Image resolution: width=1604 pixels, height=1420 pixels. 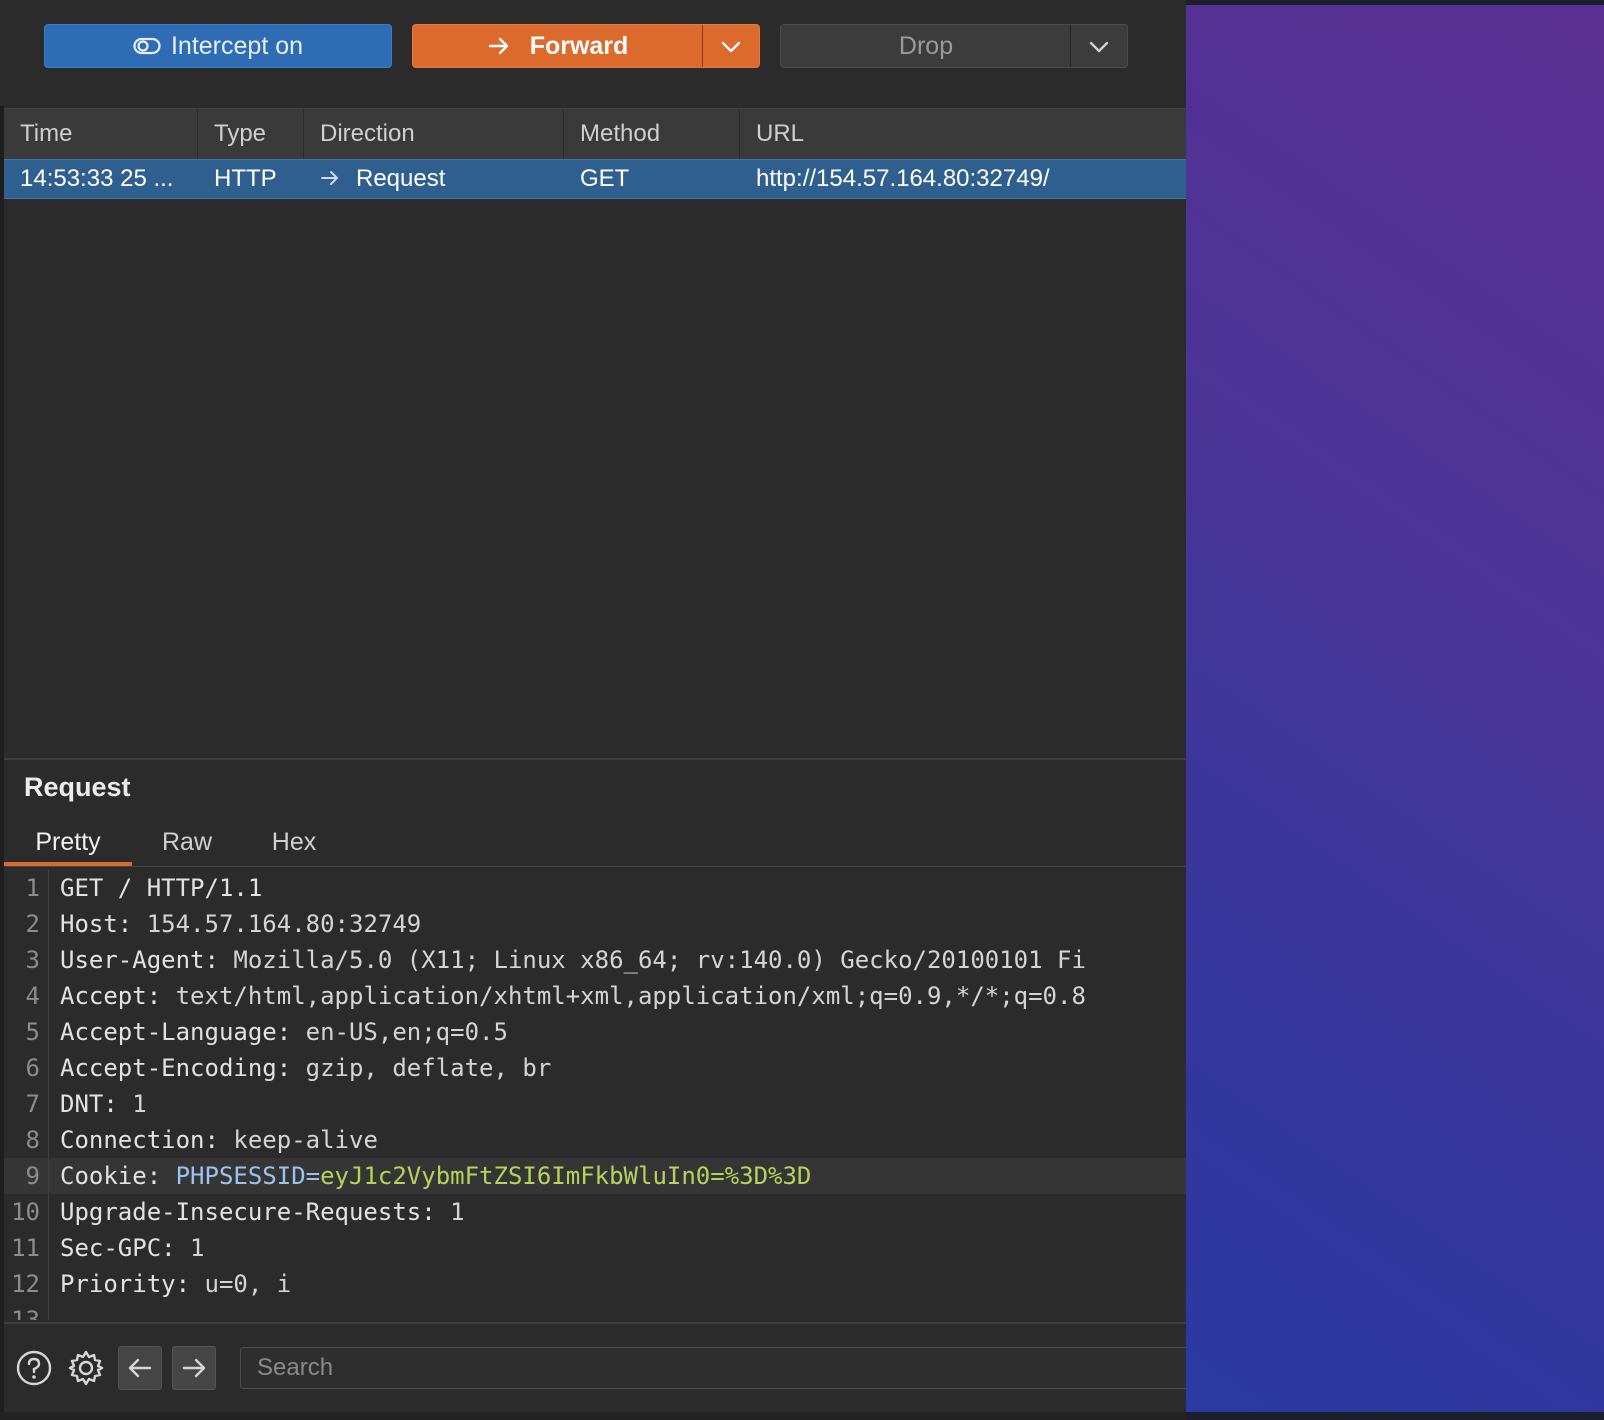 I want to click on cookie-name: PHPSESSID=, so click(x=241, y=1176).